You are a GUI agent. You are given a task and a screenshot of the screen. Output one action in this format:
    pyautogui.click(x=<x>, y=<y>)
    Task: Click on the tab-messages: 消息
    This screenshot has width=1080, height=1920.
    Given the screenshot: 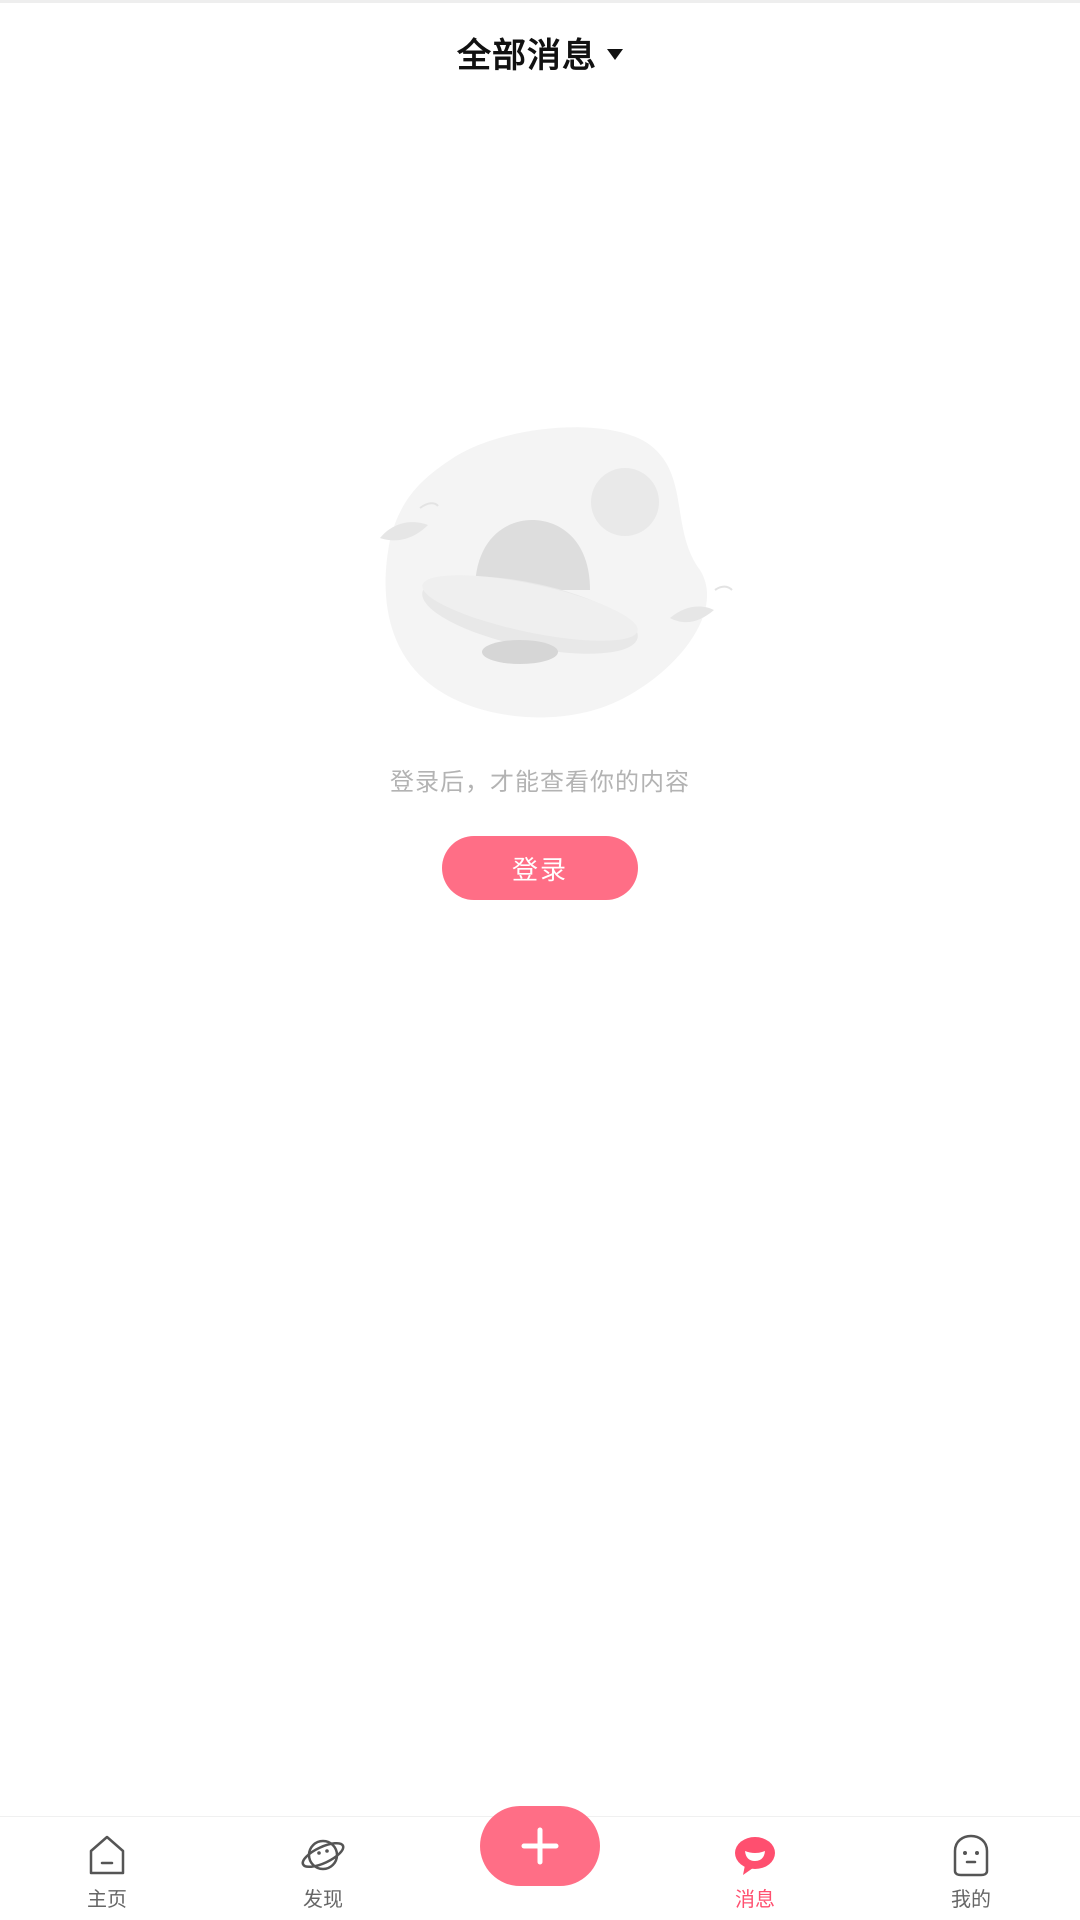 What is the action you would take?
    pyautogui.click(x=755, y=1868)
    